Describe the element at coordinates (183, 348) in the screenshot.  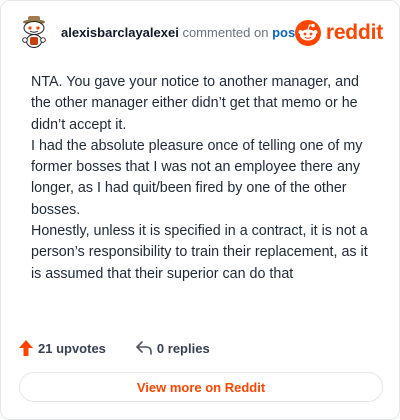
I see `replies-count: 0 replies` at that location.